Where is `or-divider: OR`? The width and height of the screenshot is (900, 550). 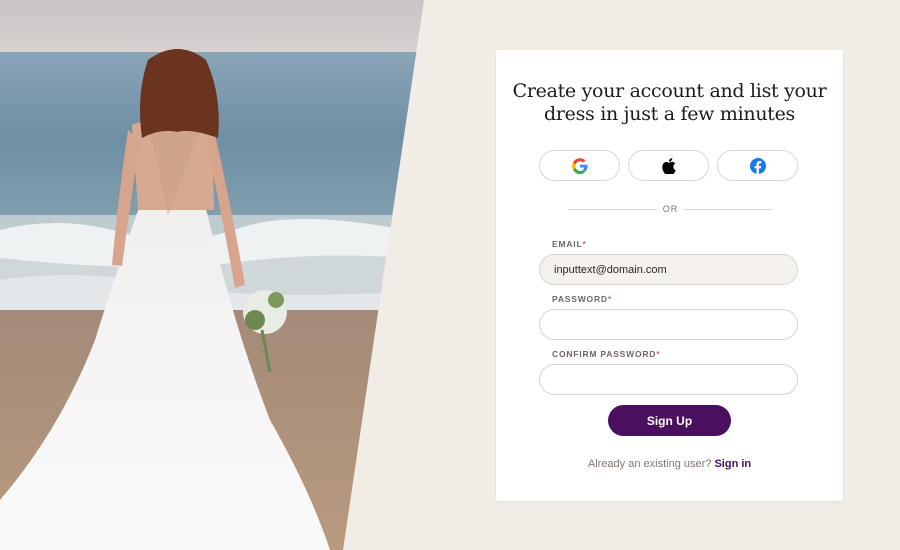
or-divider: OR is located at coordinates (670, 209).